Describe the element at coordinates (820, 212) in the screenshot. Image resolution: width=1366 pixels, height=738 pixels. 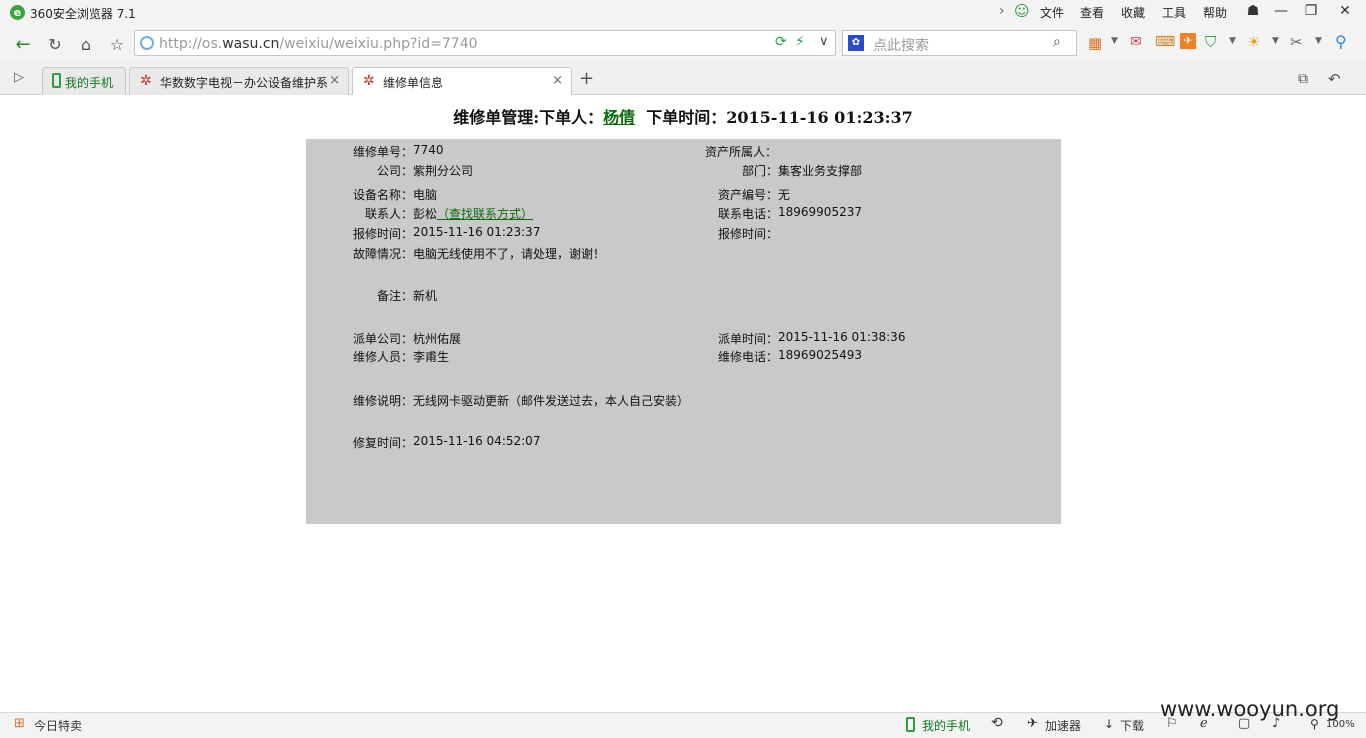
I see `phone-value: 18969905237` at that location.